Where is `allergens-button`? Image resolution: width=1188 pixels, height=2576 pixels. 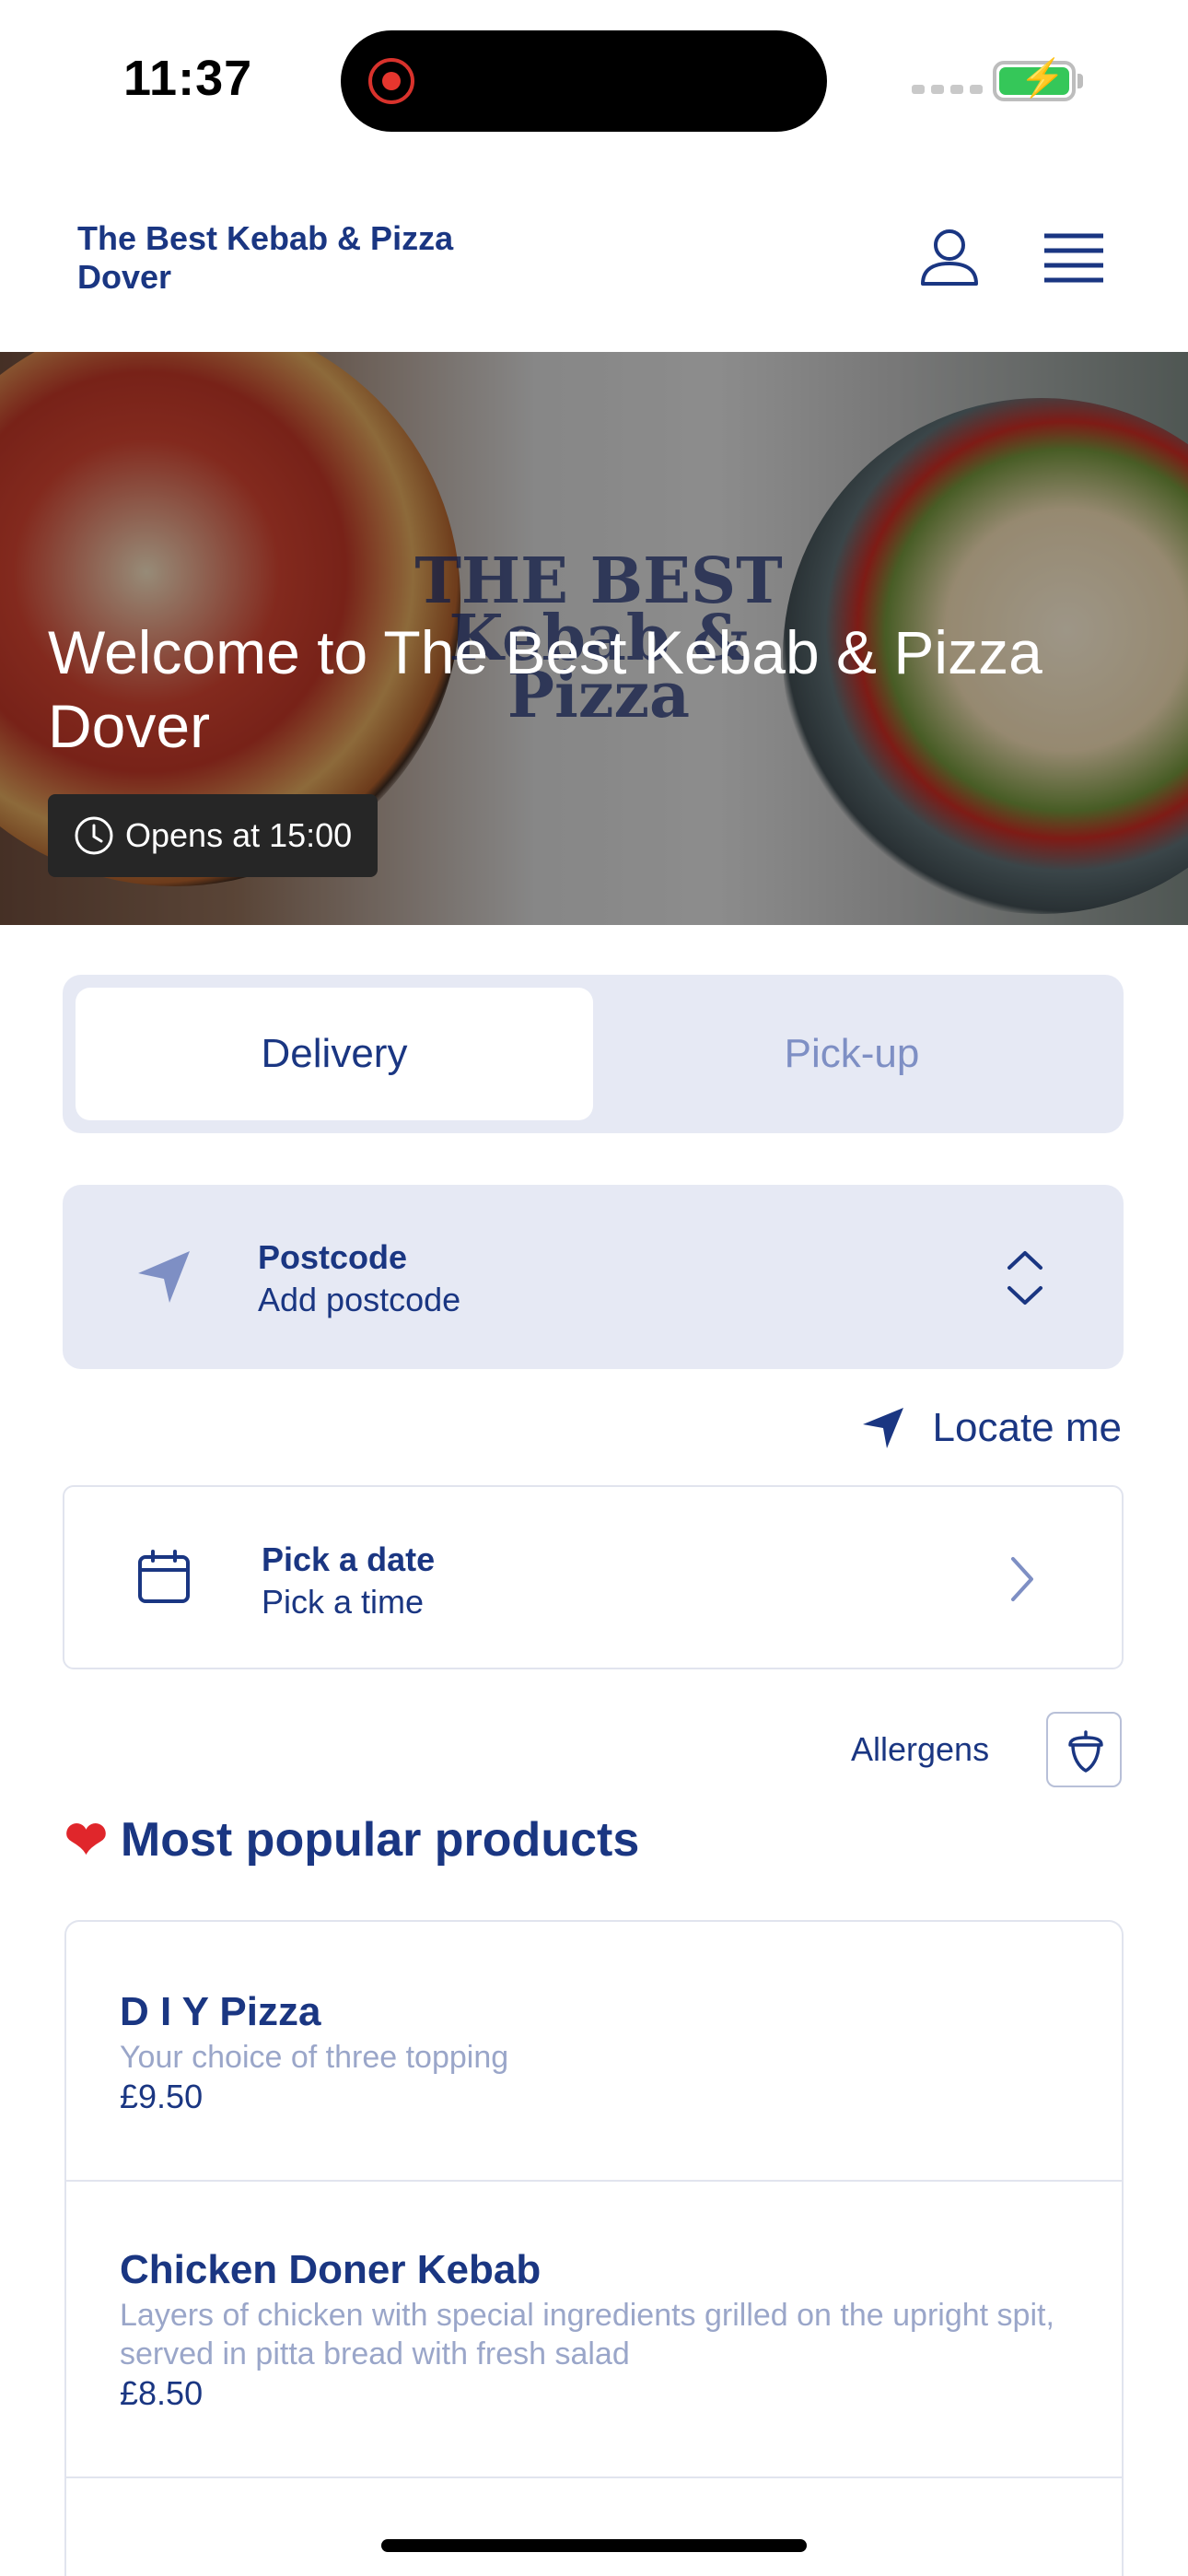 allergens-button is located at coordinates (1084, 1749).